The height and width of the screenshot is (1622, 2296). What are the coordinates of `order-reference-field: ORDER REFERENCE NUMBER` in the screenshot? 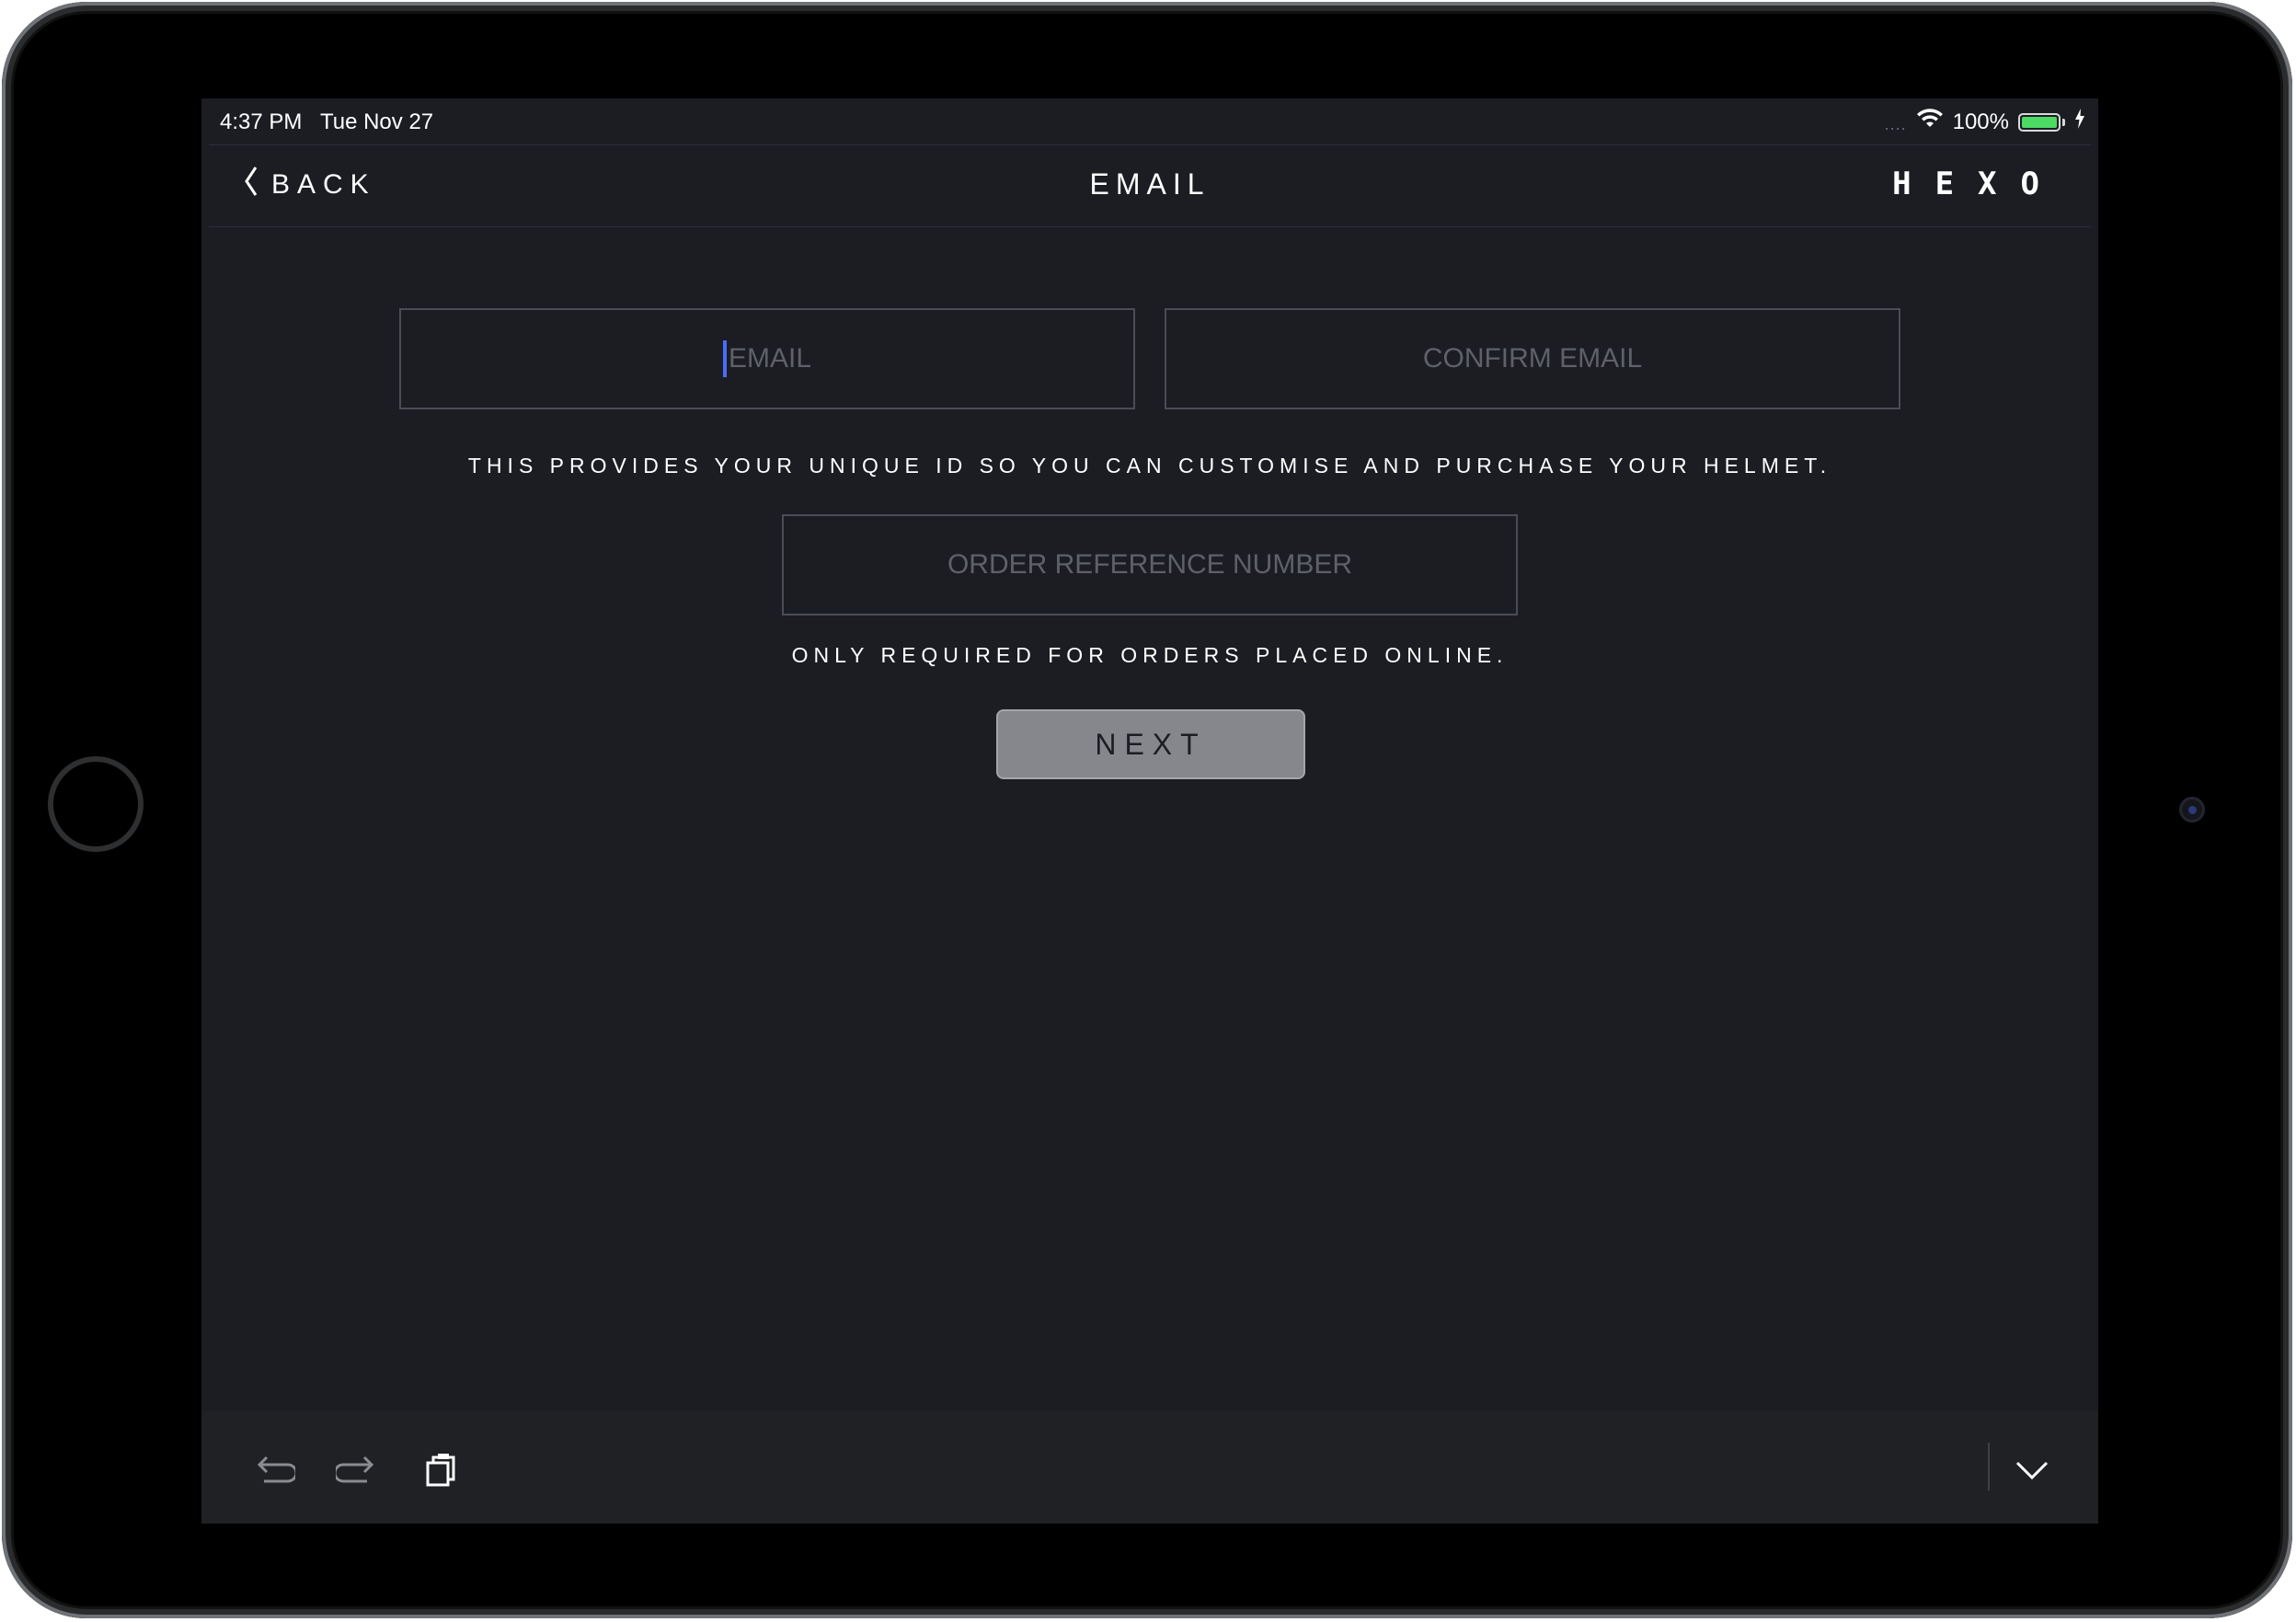 It's located at (1150, 565).